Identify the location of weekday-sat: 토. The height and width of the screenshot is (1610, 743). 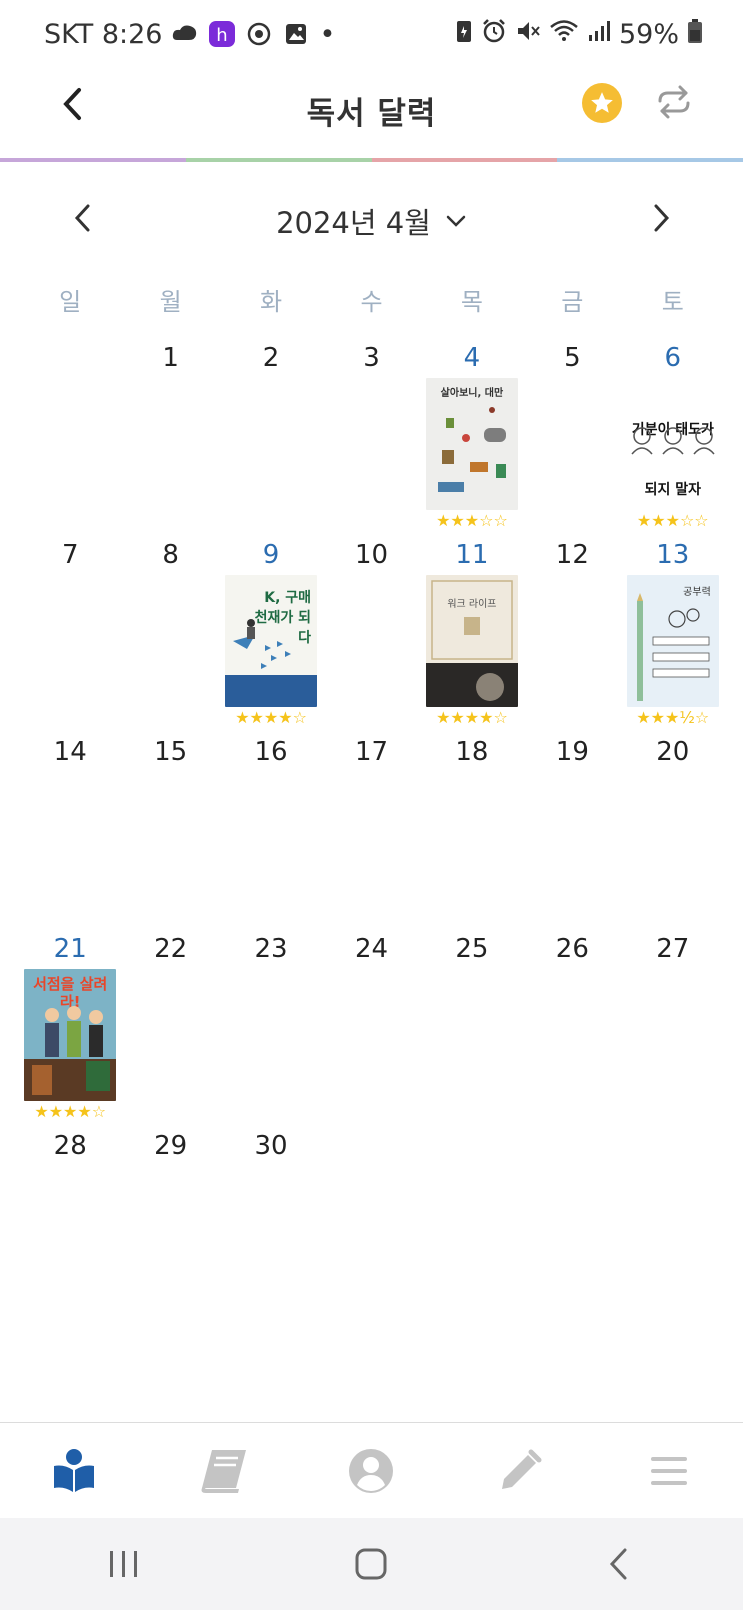
(672, 302).